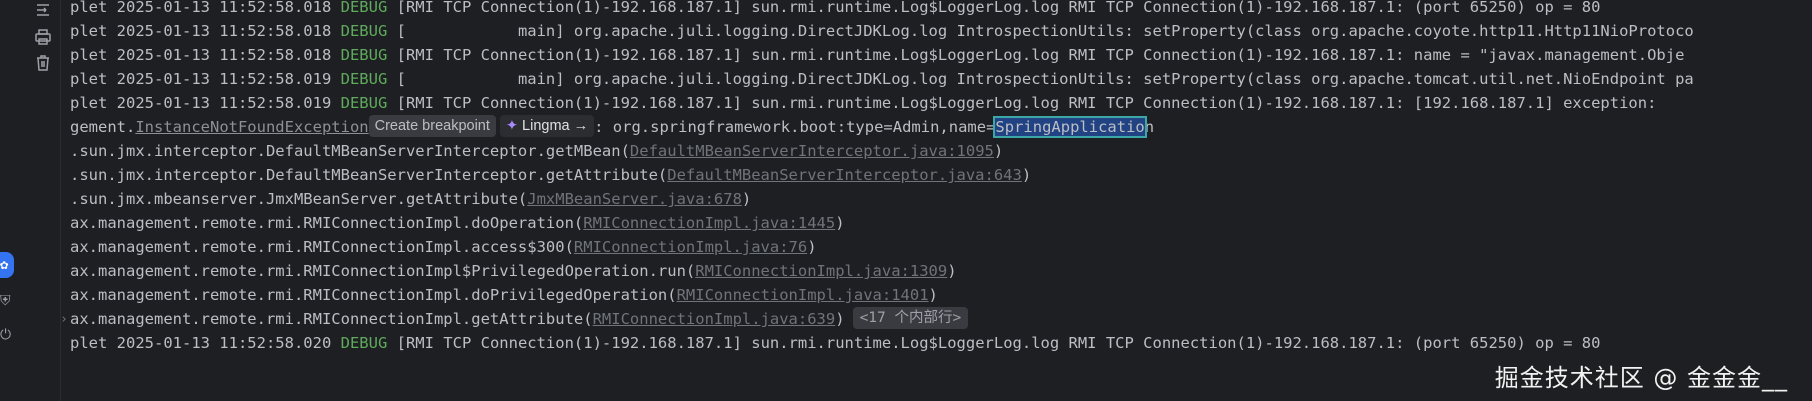 The image size is (1812, 401). I want to click on create-breakpoint-hint: Create breakpoint, so click(432, 125).